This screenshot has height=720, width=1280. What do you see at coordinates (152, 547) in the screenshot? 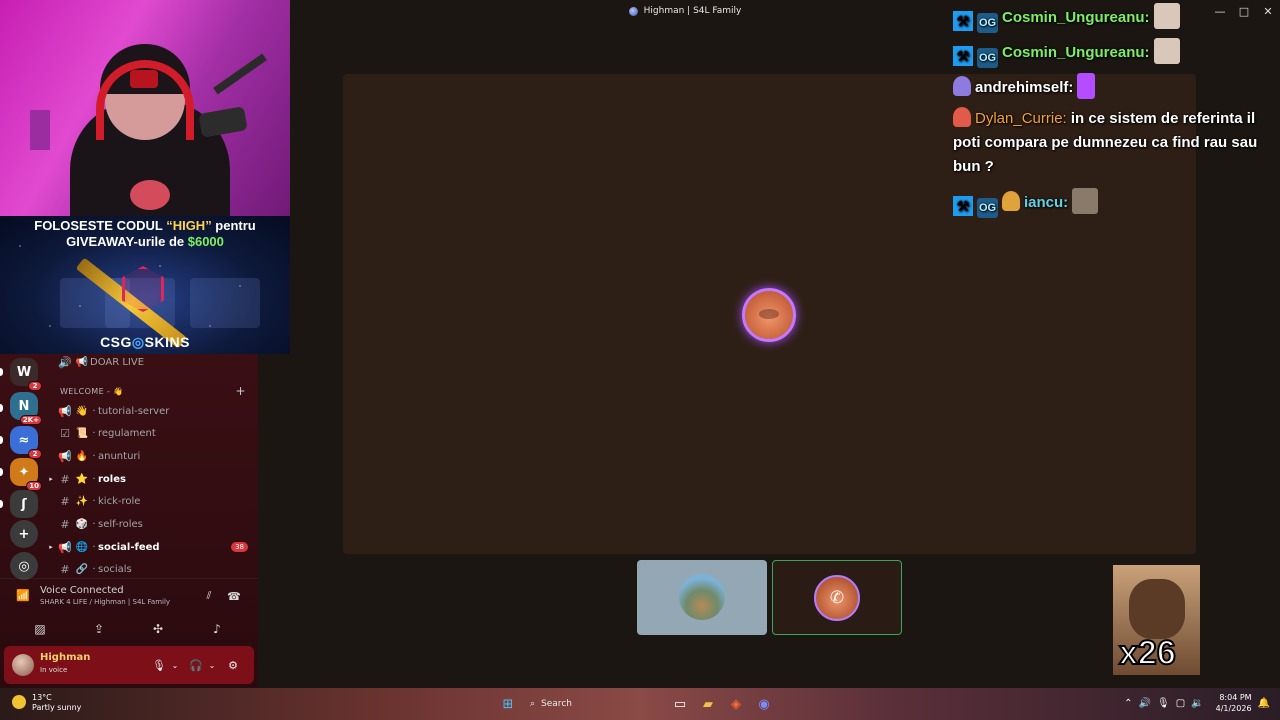
I see `channel-social-feed: ▸ 📢 🌐 · social-feed 38` at bounding box center [152, 547].